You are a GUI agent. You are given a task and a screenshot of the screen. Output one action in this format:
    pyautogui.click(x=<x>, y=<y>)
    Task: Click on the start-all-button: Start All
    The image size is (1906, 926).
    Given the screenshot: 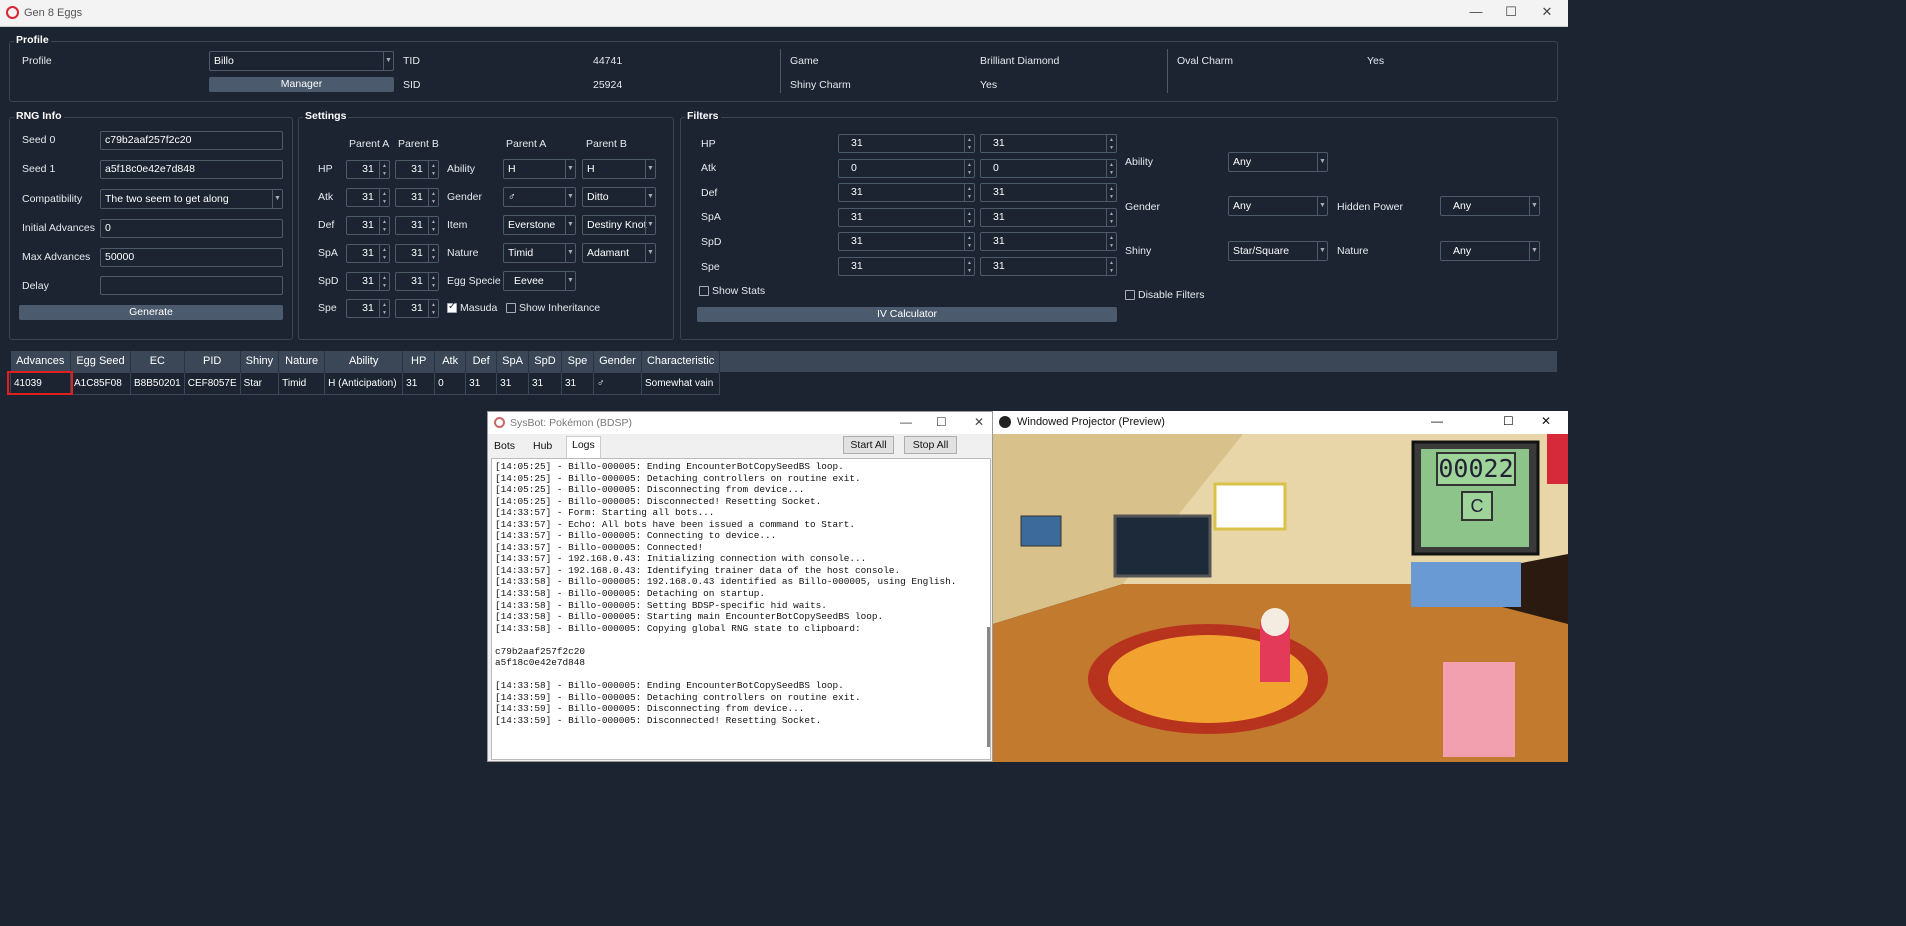 What is the action you would take?
    pyautogui.click(x=868, y=445)
    